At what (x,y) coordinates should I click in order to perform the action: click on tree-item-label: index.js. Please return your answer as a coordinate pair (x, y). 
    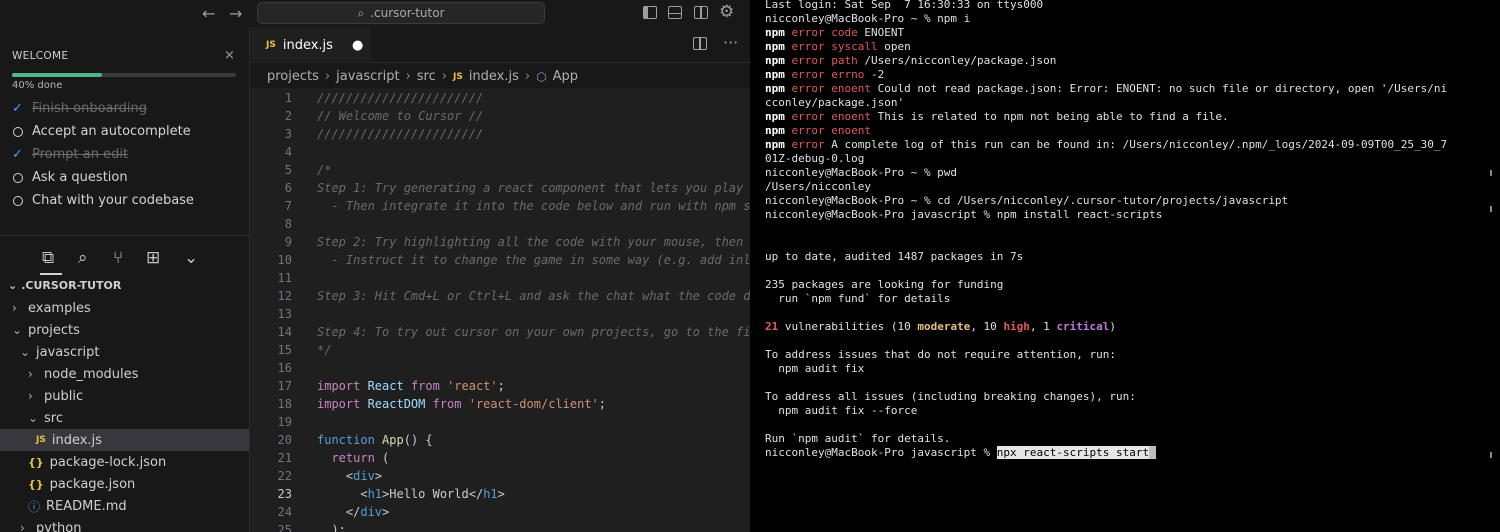
    Looking at the image, I should click on (76, 440).